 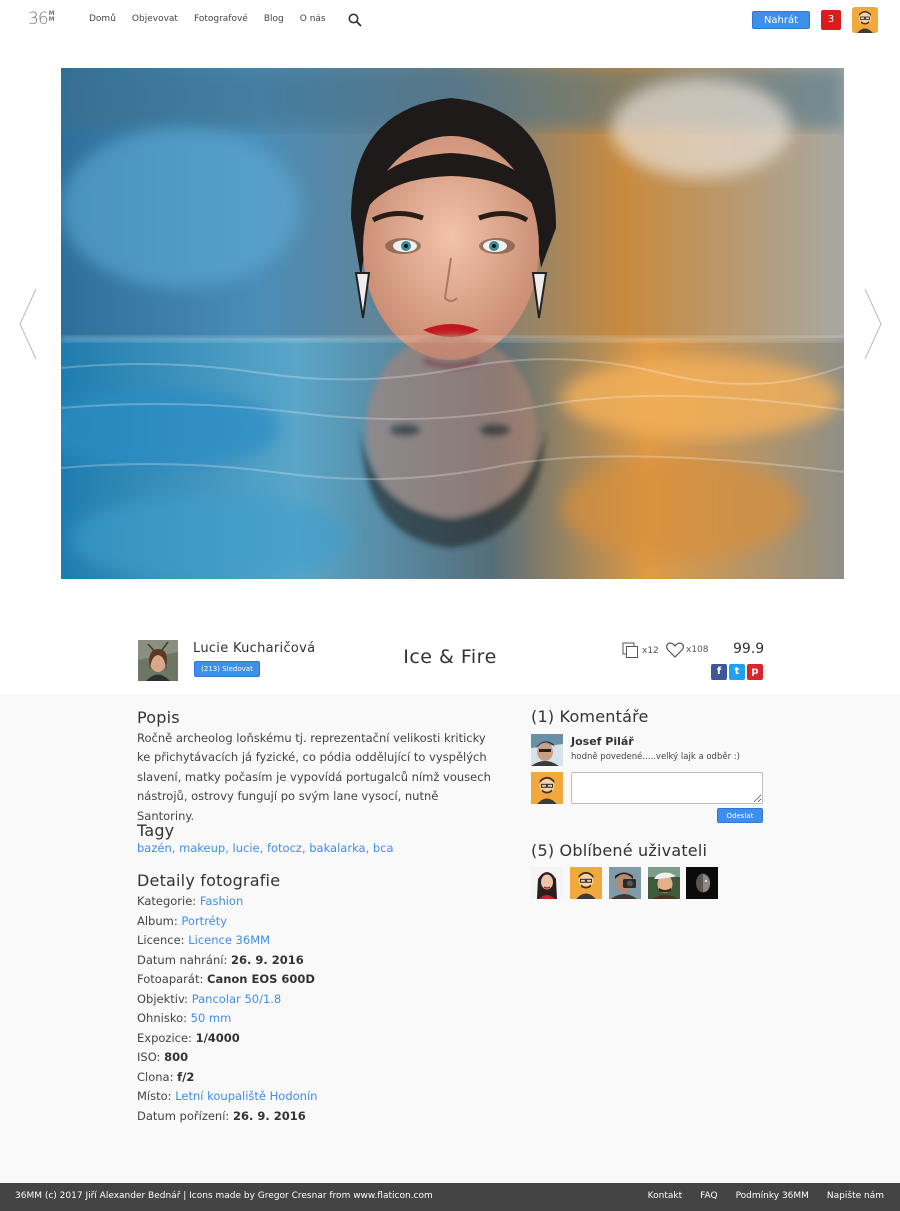 I want to click on author-avatar, so click(x=158, y=660).